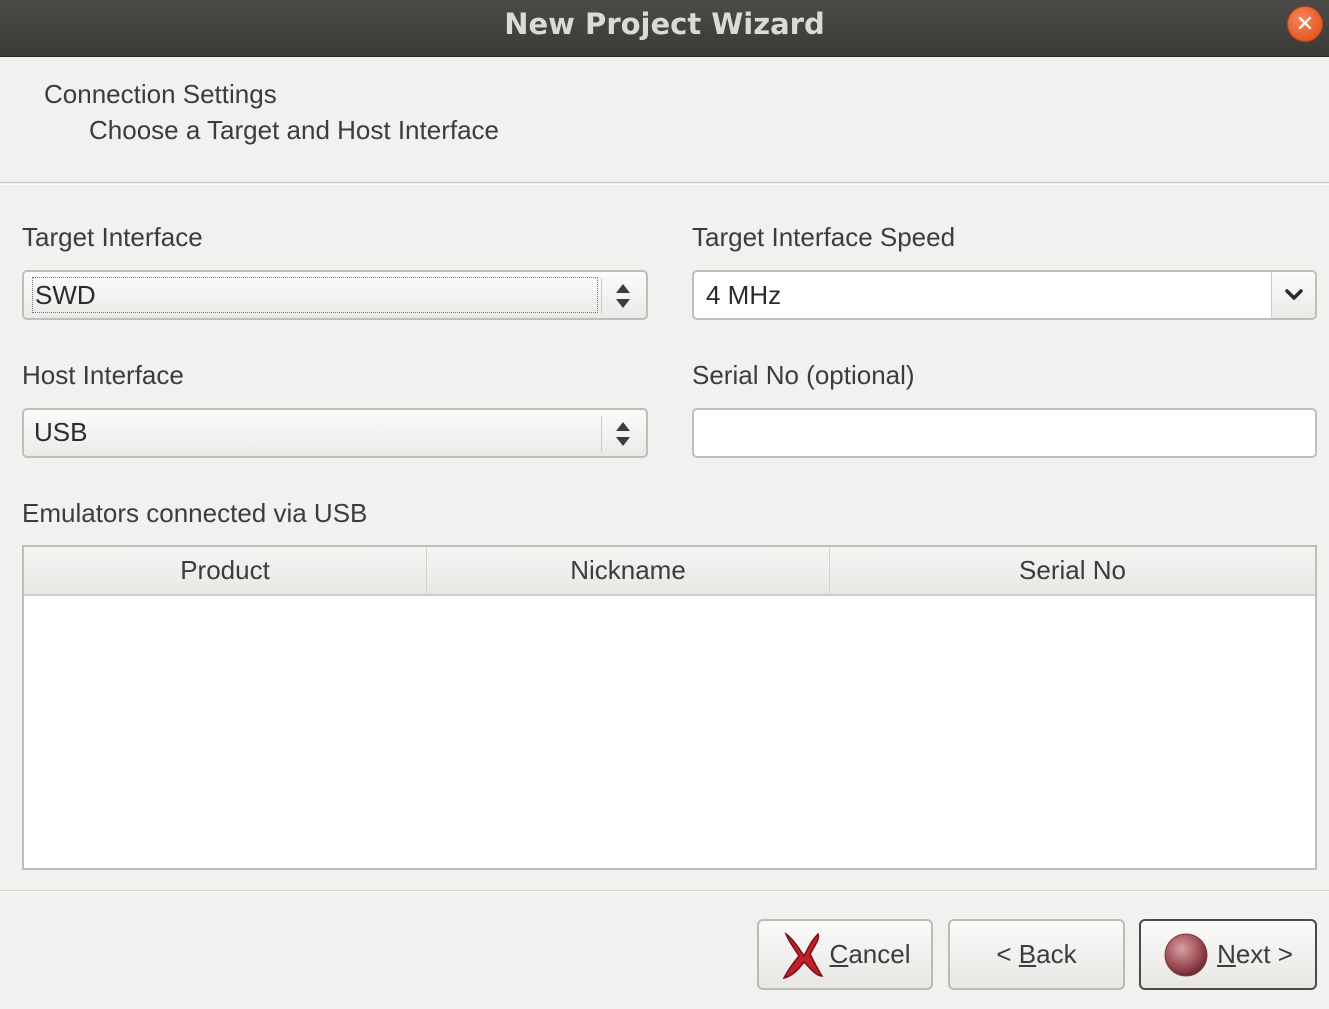 The height and width of the screenshot is (1009, 1329). What do you see at coordinates (112, 237) in the screenshot?
I see `target-interface-label: Target Interface` at bounding box center [112, 237].